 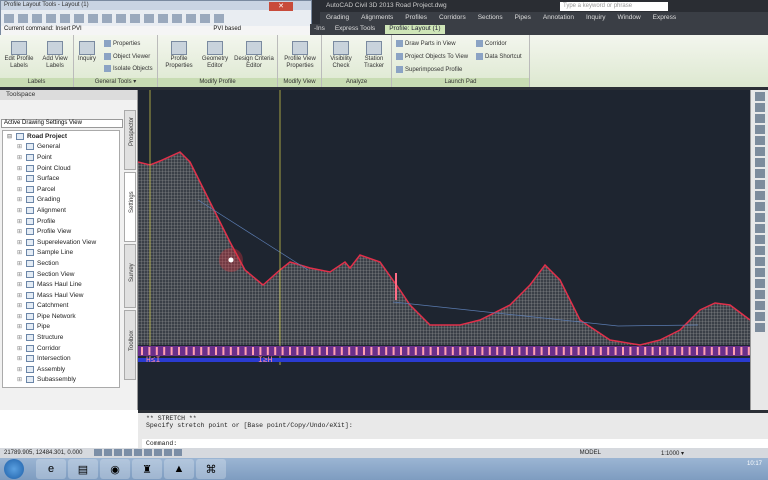 I want to click on tree-item: ⊞ Mass Haul View, so click(x=61, y=295).